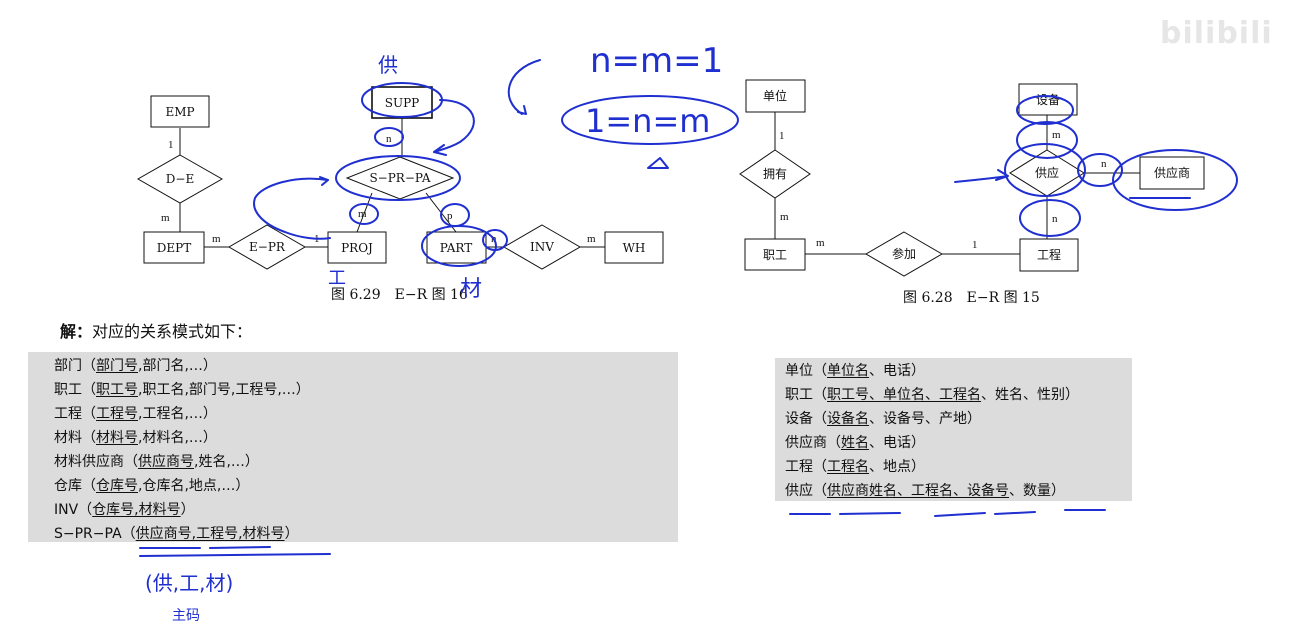 The height and width of the screenshot is (627, 1294). I want to click on entity-proj: PROJ, so click(357, 247).